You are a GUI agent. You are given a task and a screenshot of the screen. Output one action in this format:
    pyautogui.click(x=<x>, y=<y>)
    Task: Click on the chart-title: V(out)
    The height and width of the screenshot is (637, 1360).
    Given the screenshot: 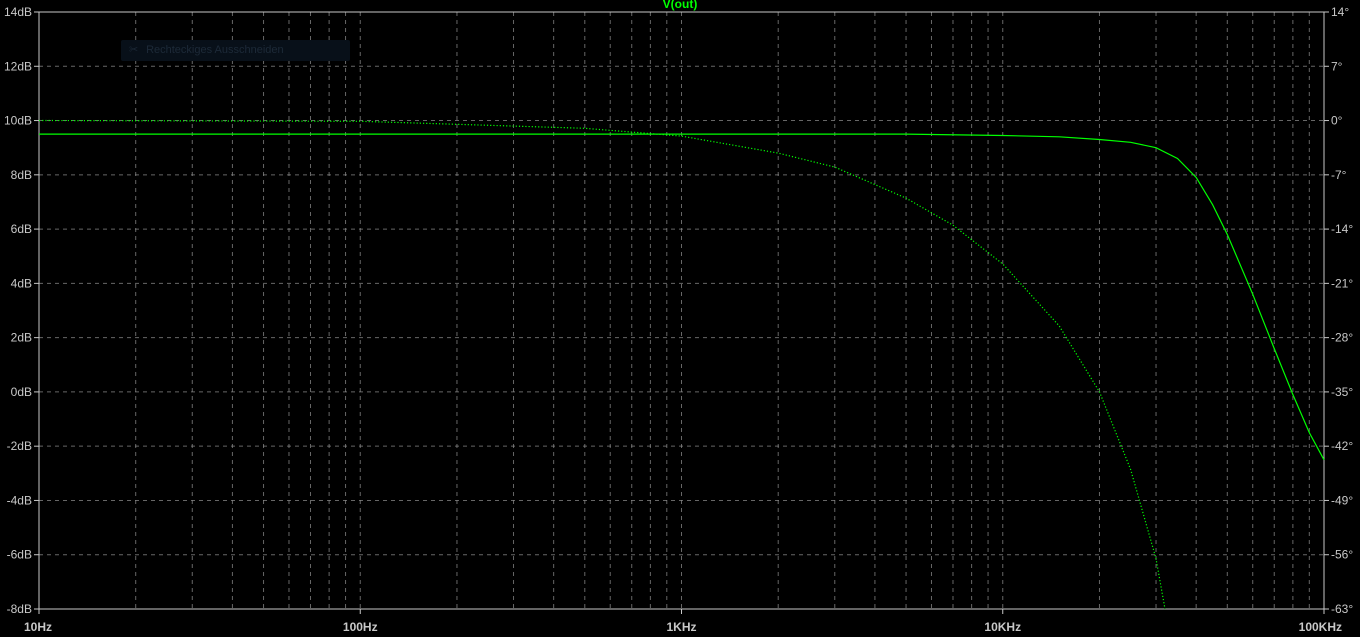 What is the action you would take?
    pyautogui.click(x=680, y=5)
    